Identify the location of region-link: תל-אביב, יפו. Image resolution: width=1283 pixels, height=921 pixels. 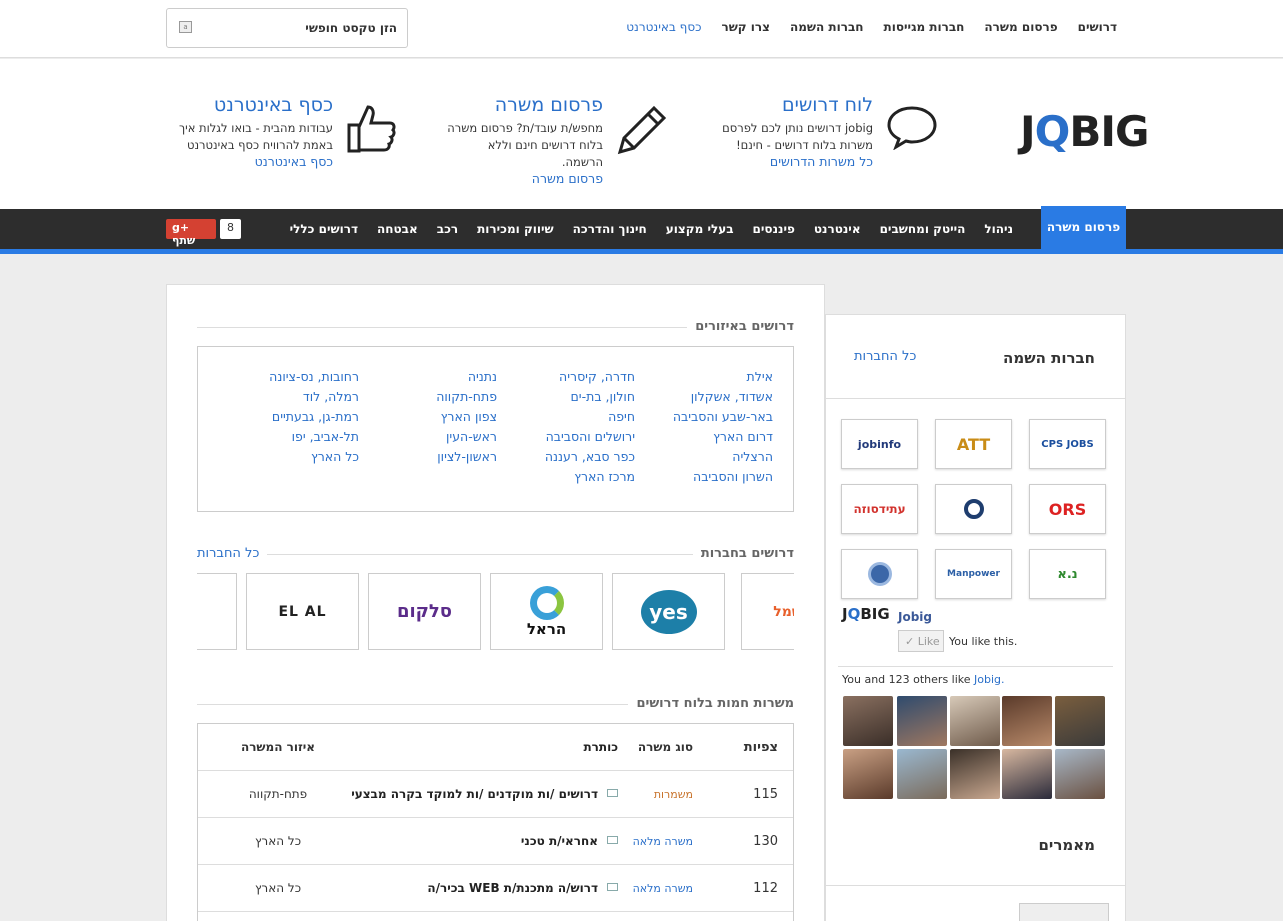
(314, 437).